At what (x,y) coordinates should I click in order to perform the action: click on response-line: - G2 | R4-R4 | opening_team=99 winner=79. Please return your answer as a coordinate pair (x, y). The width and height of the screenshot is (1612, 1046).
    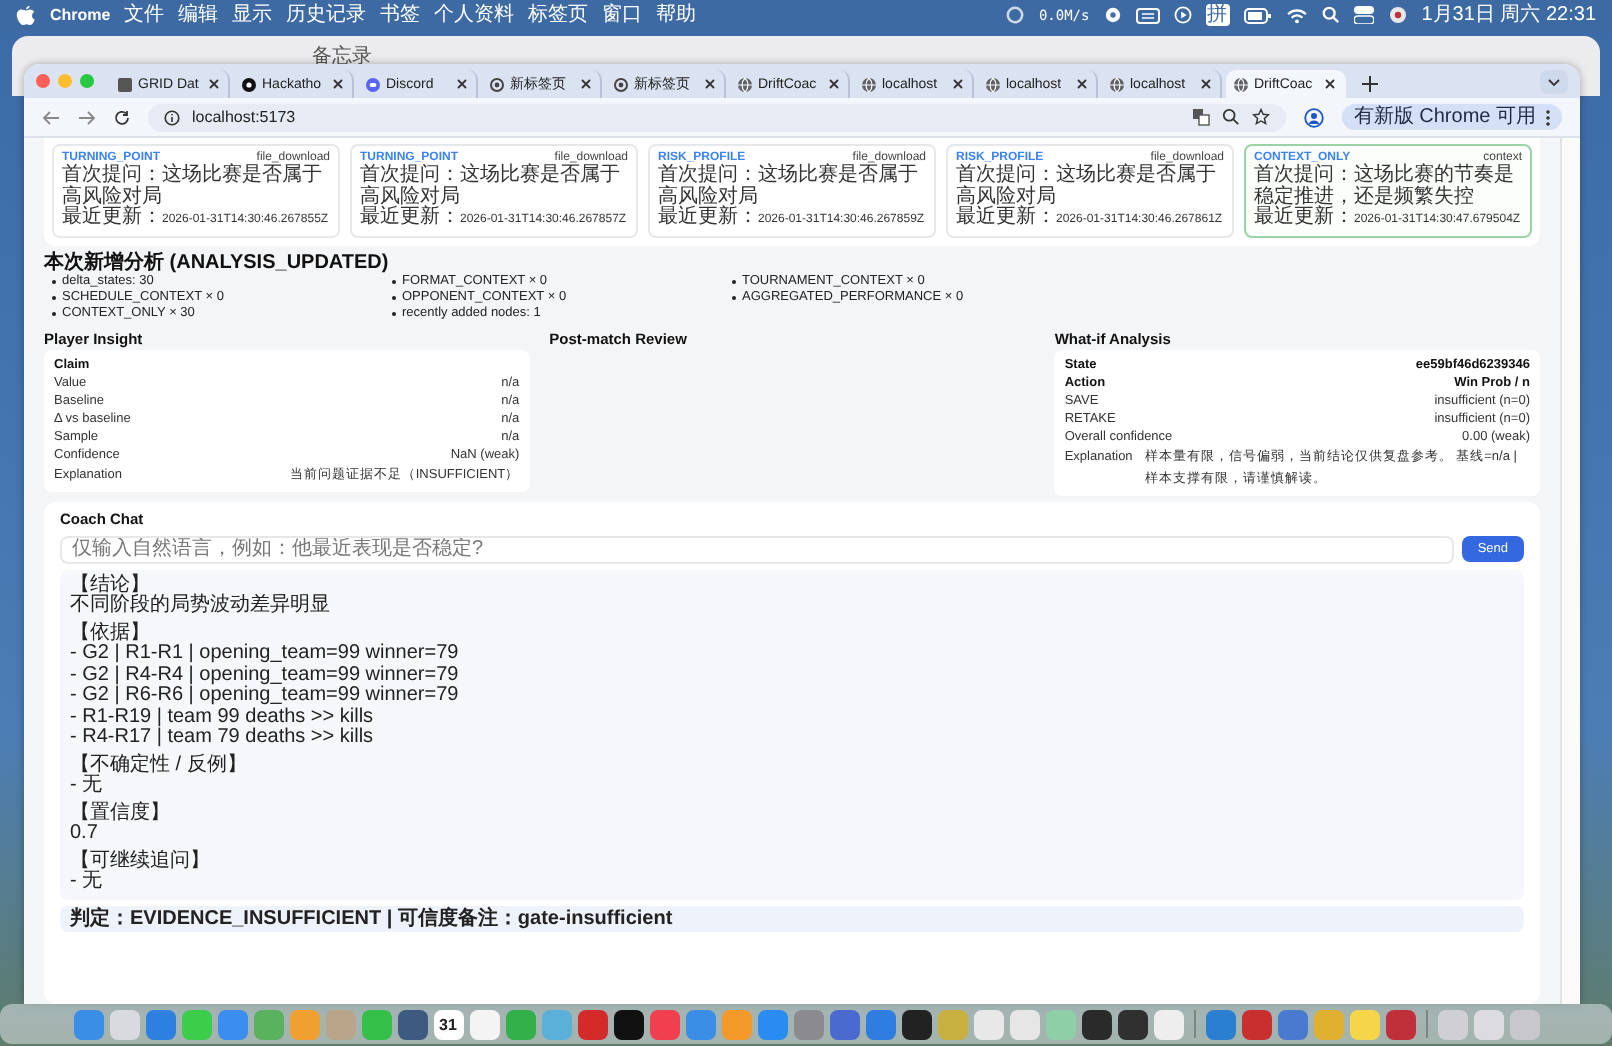
    Looking at the image, I should click on (265, 675).